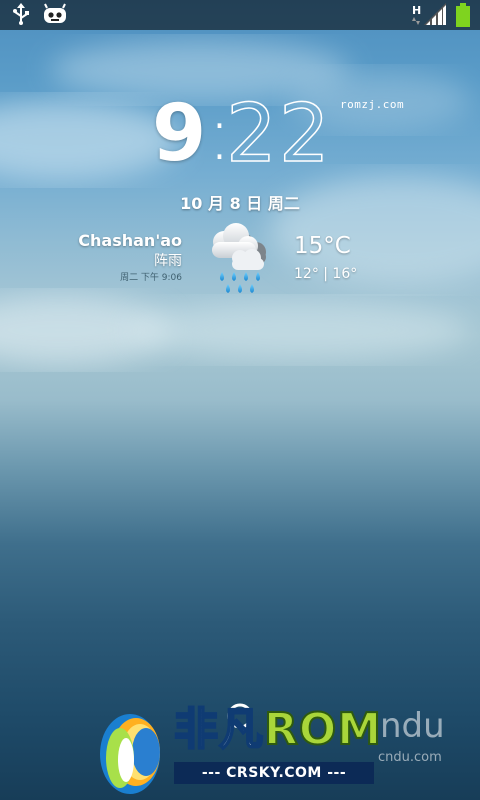 This screenshot has height=800, width=480. What do you see at coordinates (130, 240) in the screenshot?
I see `weather-city: Chashan'ao` at bounding box center [130, 240].